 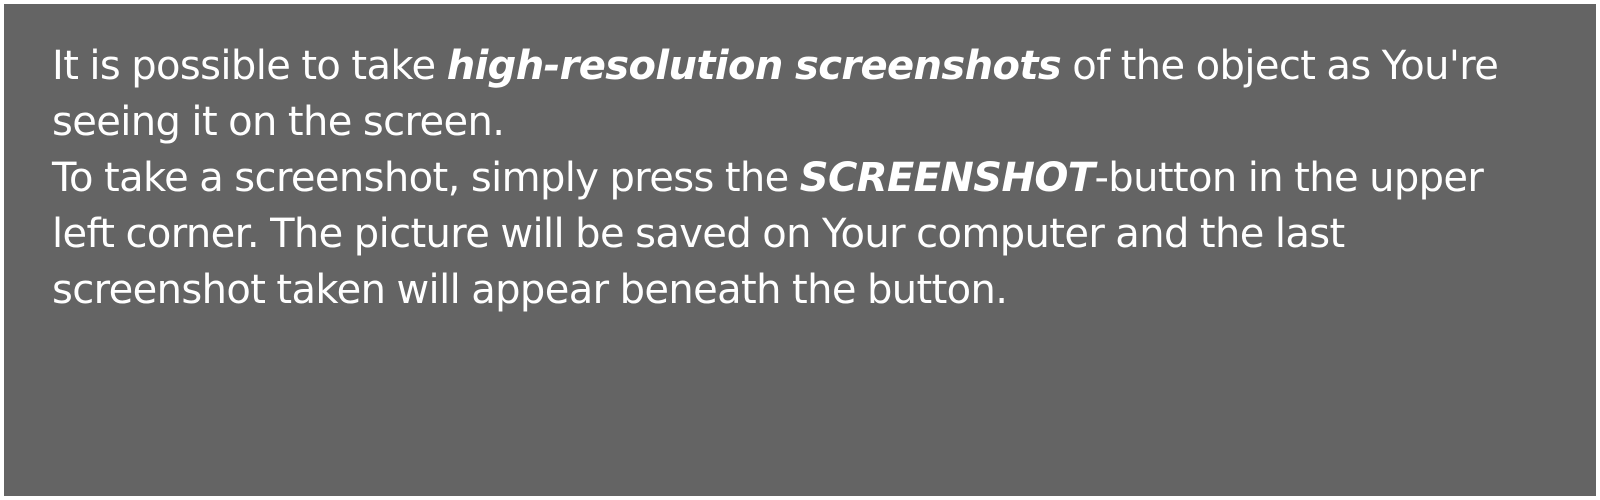 I want to click on help-text-intro: It is possible to take, so click(x=249, y=66).